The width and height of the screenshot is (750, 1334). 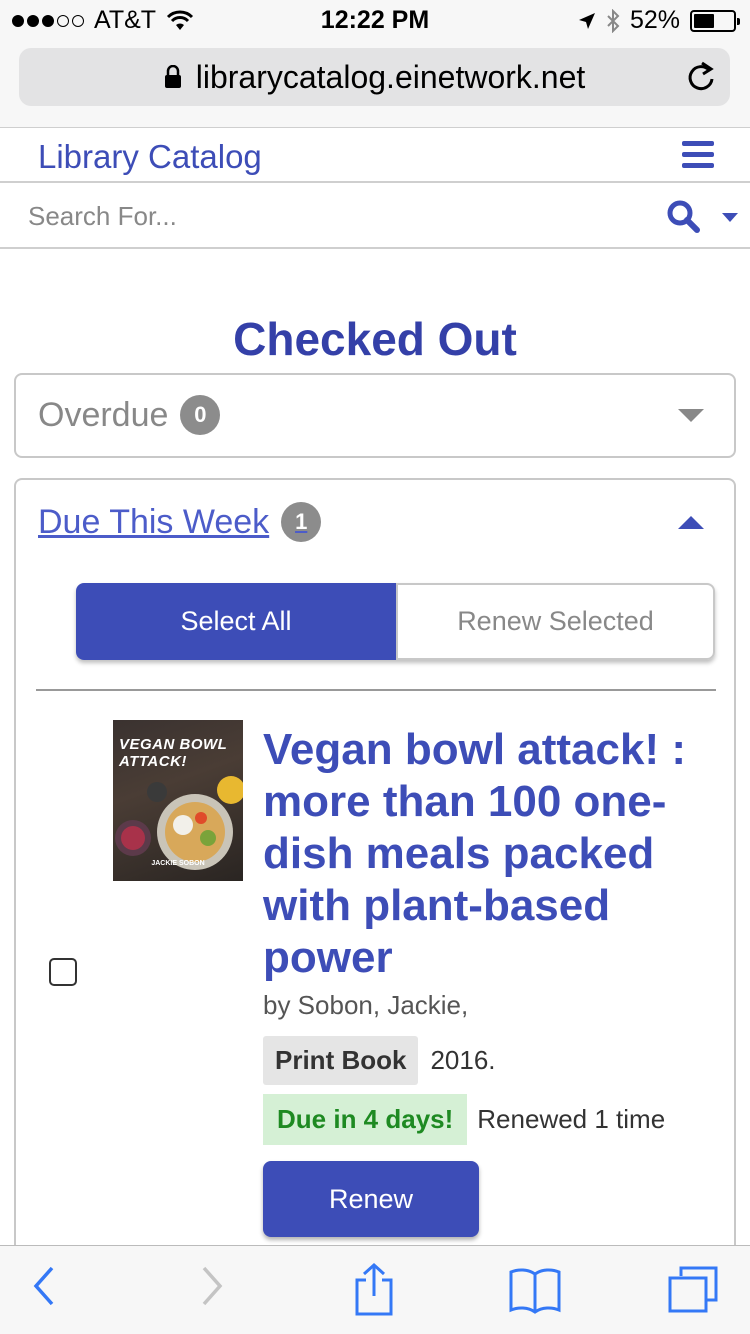 What do you see at coordinates (691, 522) in the screenshot?
I see `chevron-up-icon` at bounding box center [691, 522].